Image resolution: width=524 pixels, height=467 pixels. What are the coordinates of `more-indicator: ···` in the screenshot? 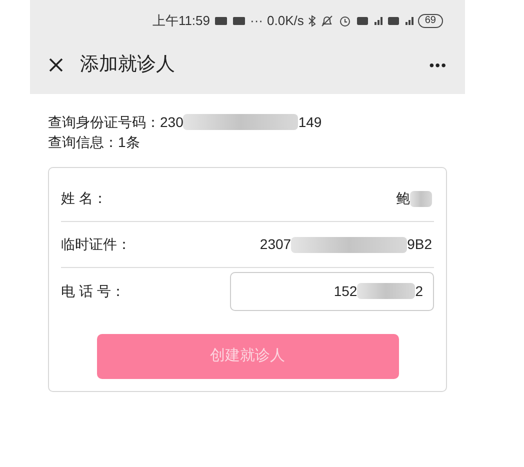 It's located at (257, 21).